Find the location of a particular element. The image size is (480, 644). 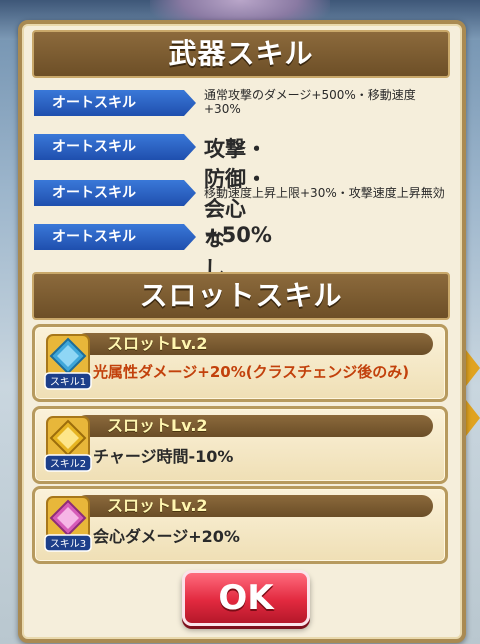

page-next-arrow is located at coordinates (473, 368).